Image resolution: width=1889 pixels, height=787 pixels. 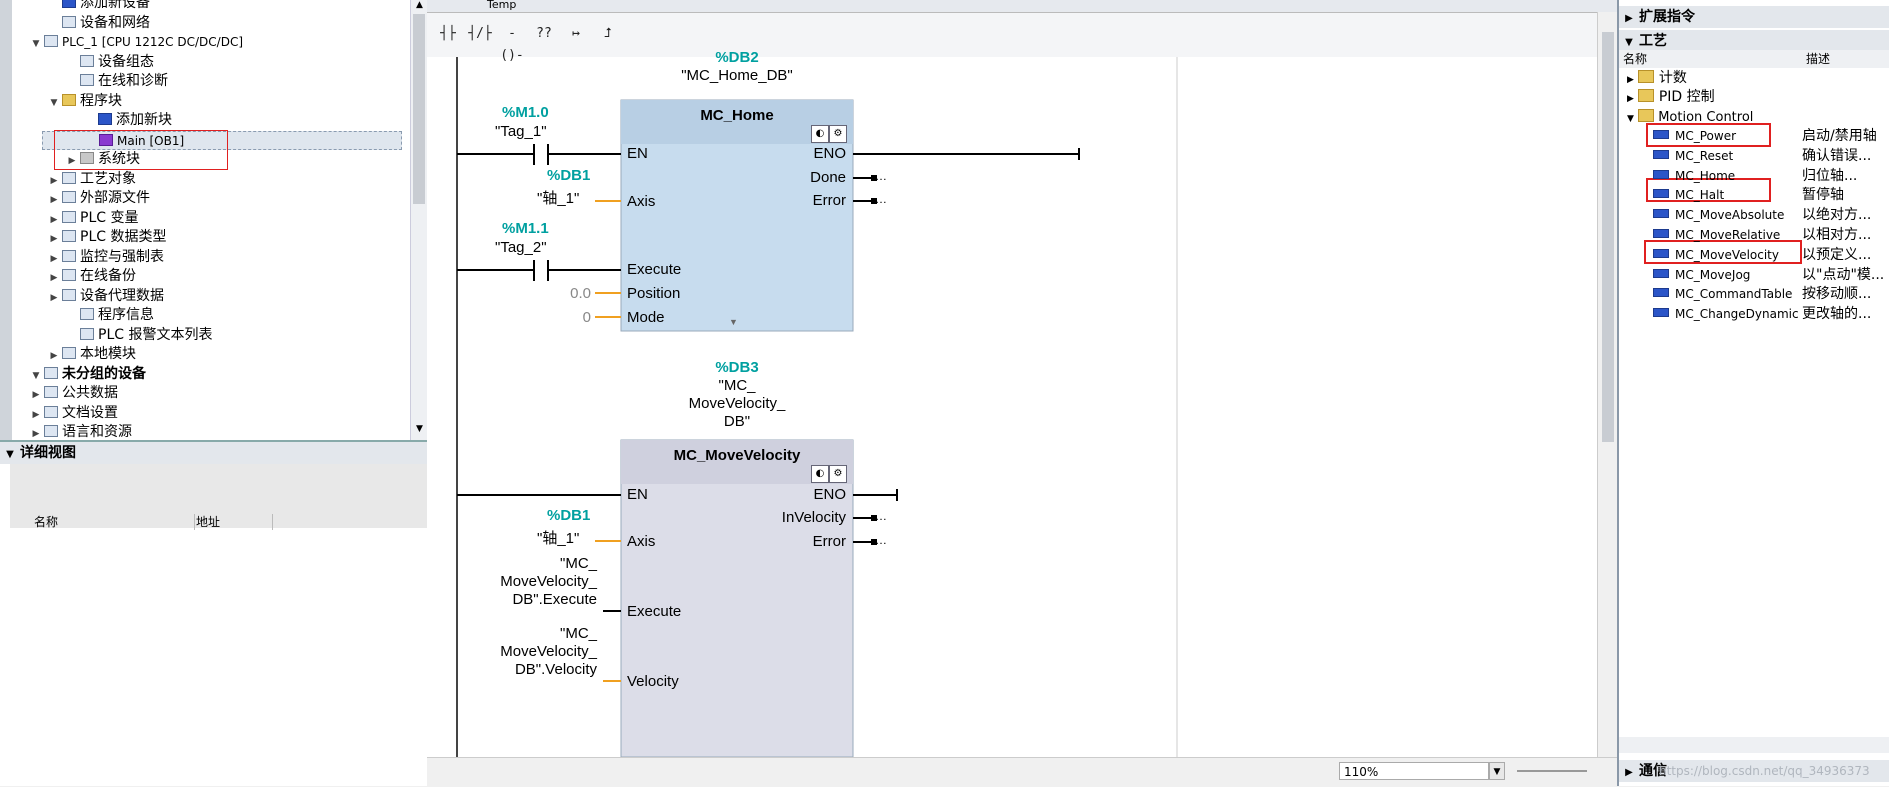 What do you see at coordinates (532, 651) in the screenshot?
I see `vel-tag-line2: MoveVelocity_` at bounding box center [532, 651].